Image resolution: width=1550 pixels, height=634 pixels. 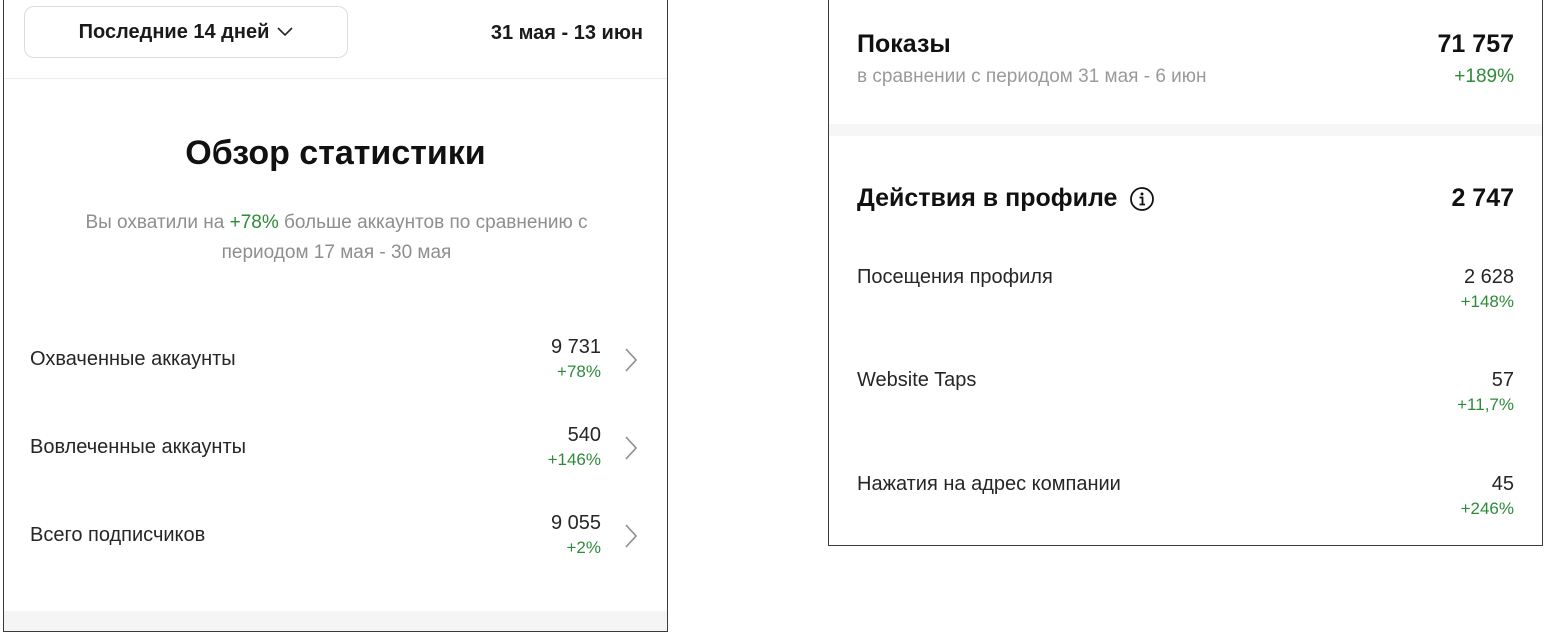 I want to click on impressions-value: 71 757, so click(x=1475, y=44).